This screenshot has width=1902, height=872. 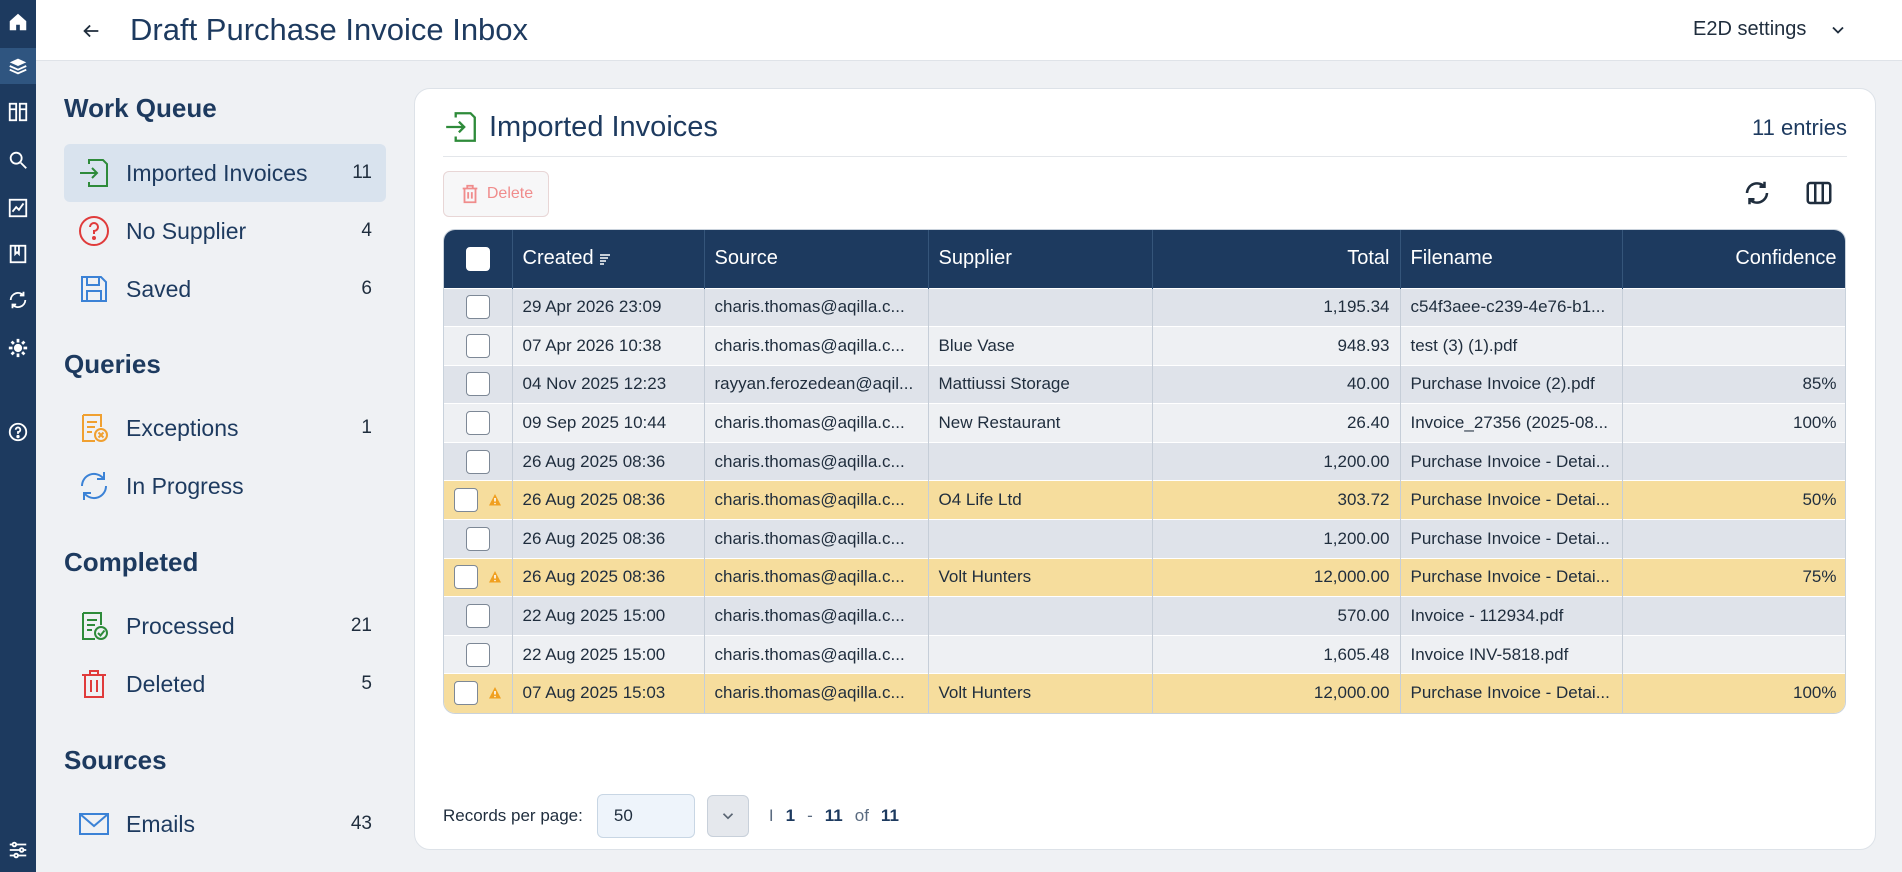 I want to click on page-title: Draft Purchase Invoice Inbox, so click(x=329, y=29).